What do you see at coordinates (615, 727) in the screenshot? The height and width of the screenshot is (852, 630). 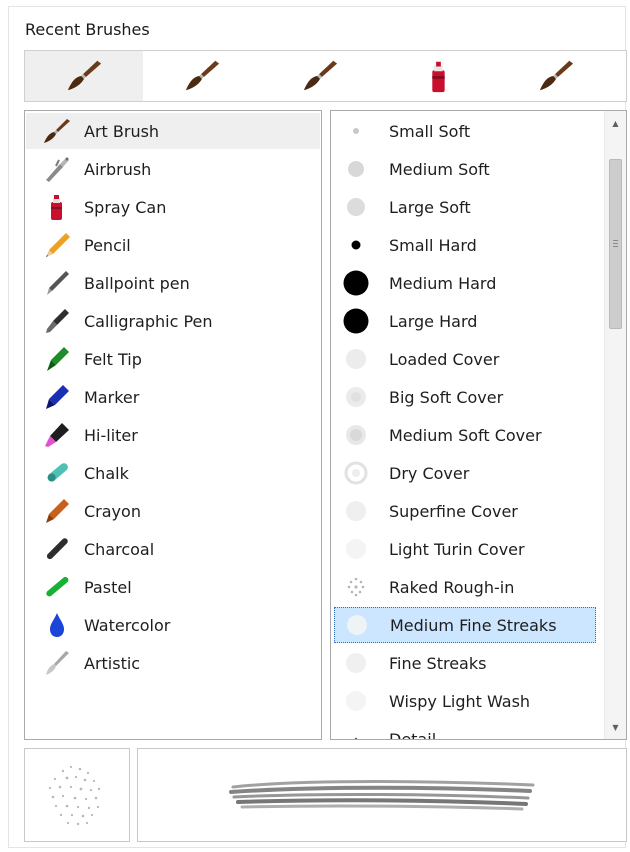 I see `scroll-down-icon: ▼` at bounding box center [615, 727].